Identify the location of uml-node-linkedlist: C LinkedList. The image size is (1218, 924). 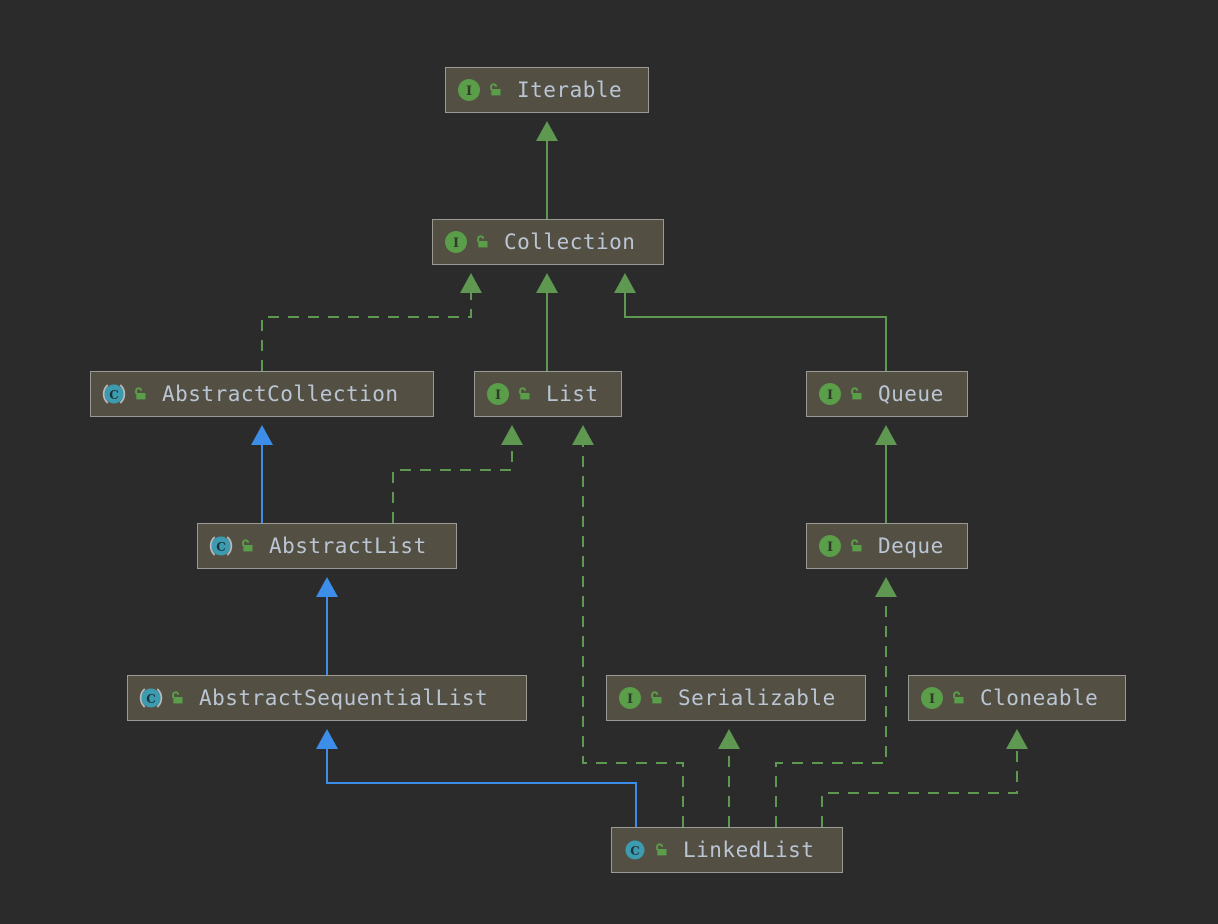
(727, 850).